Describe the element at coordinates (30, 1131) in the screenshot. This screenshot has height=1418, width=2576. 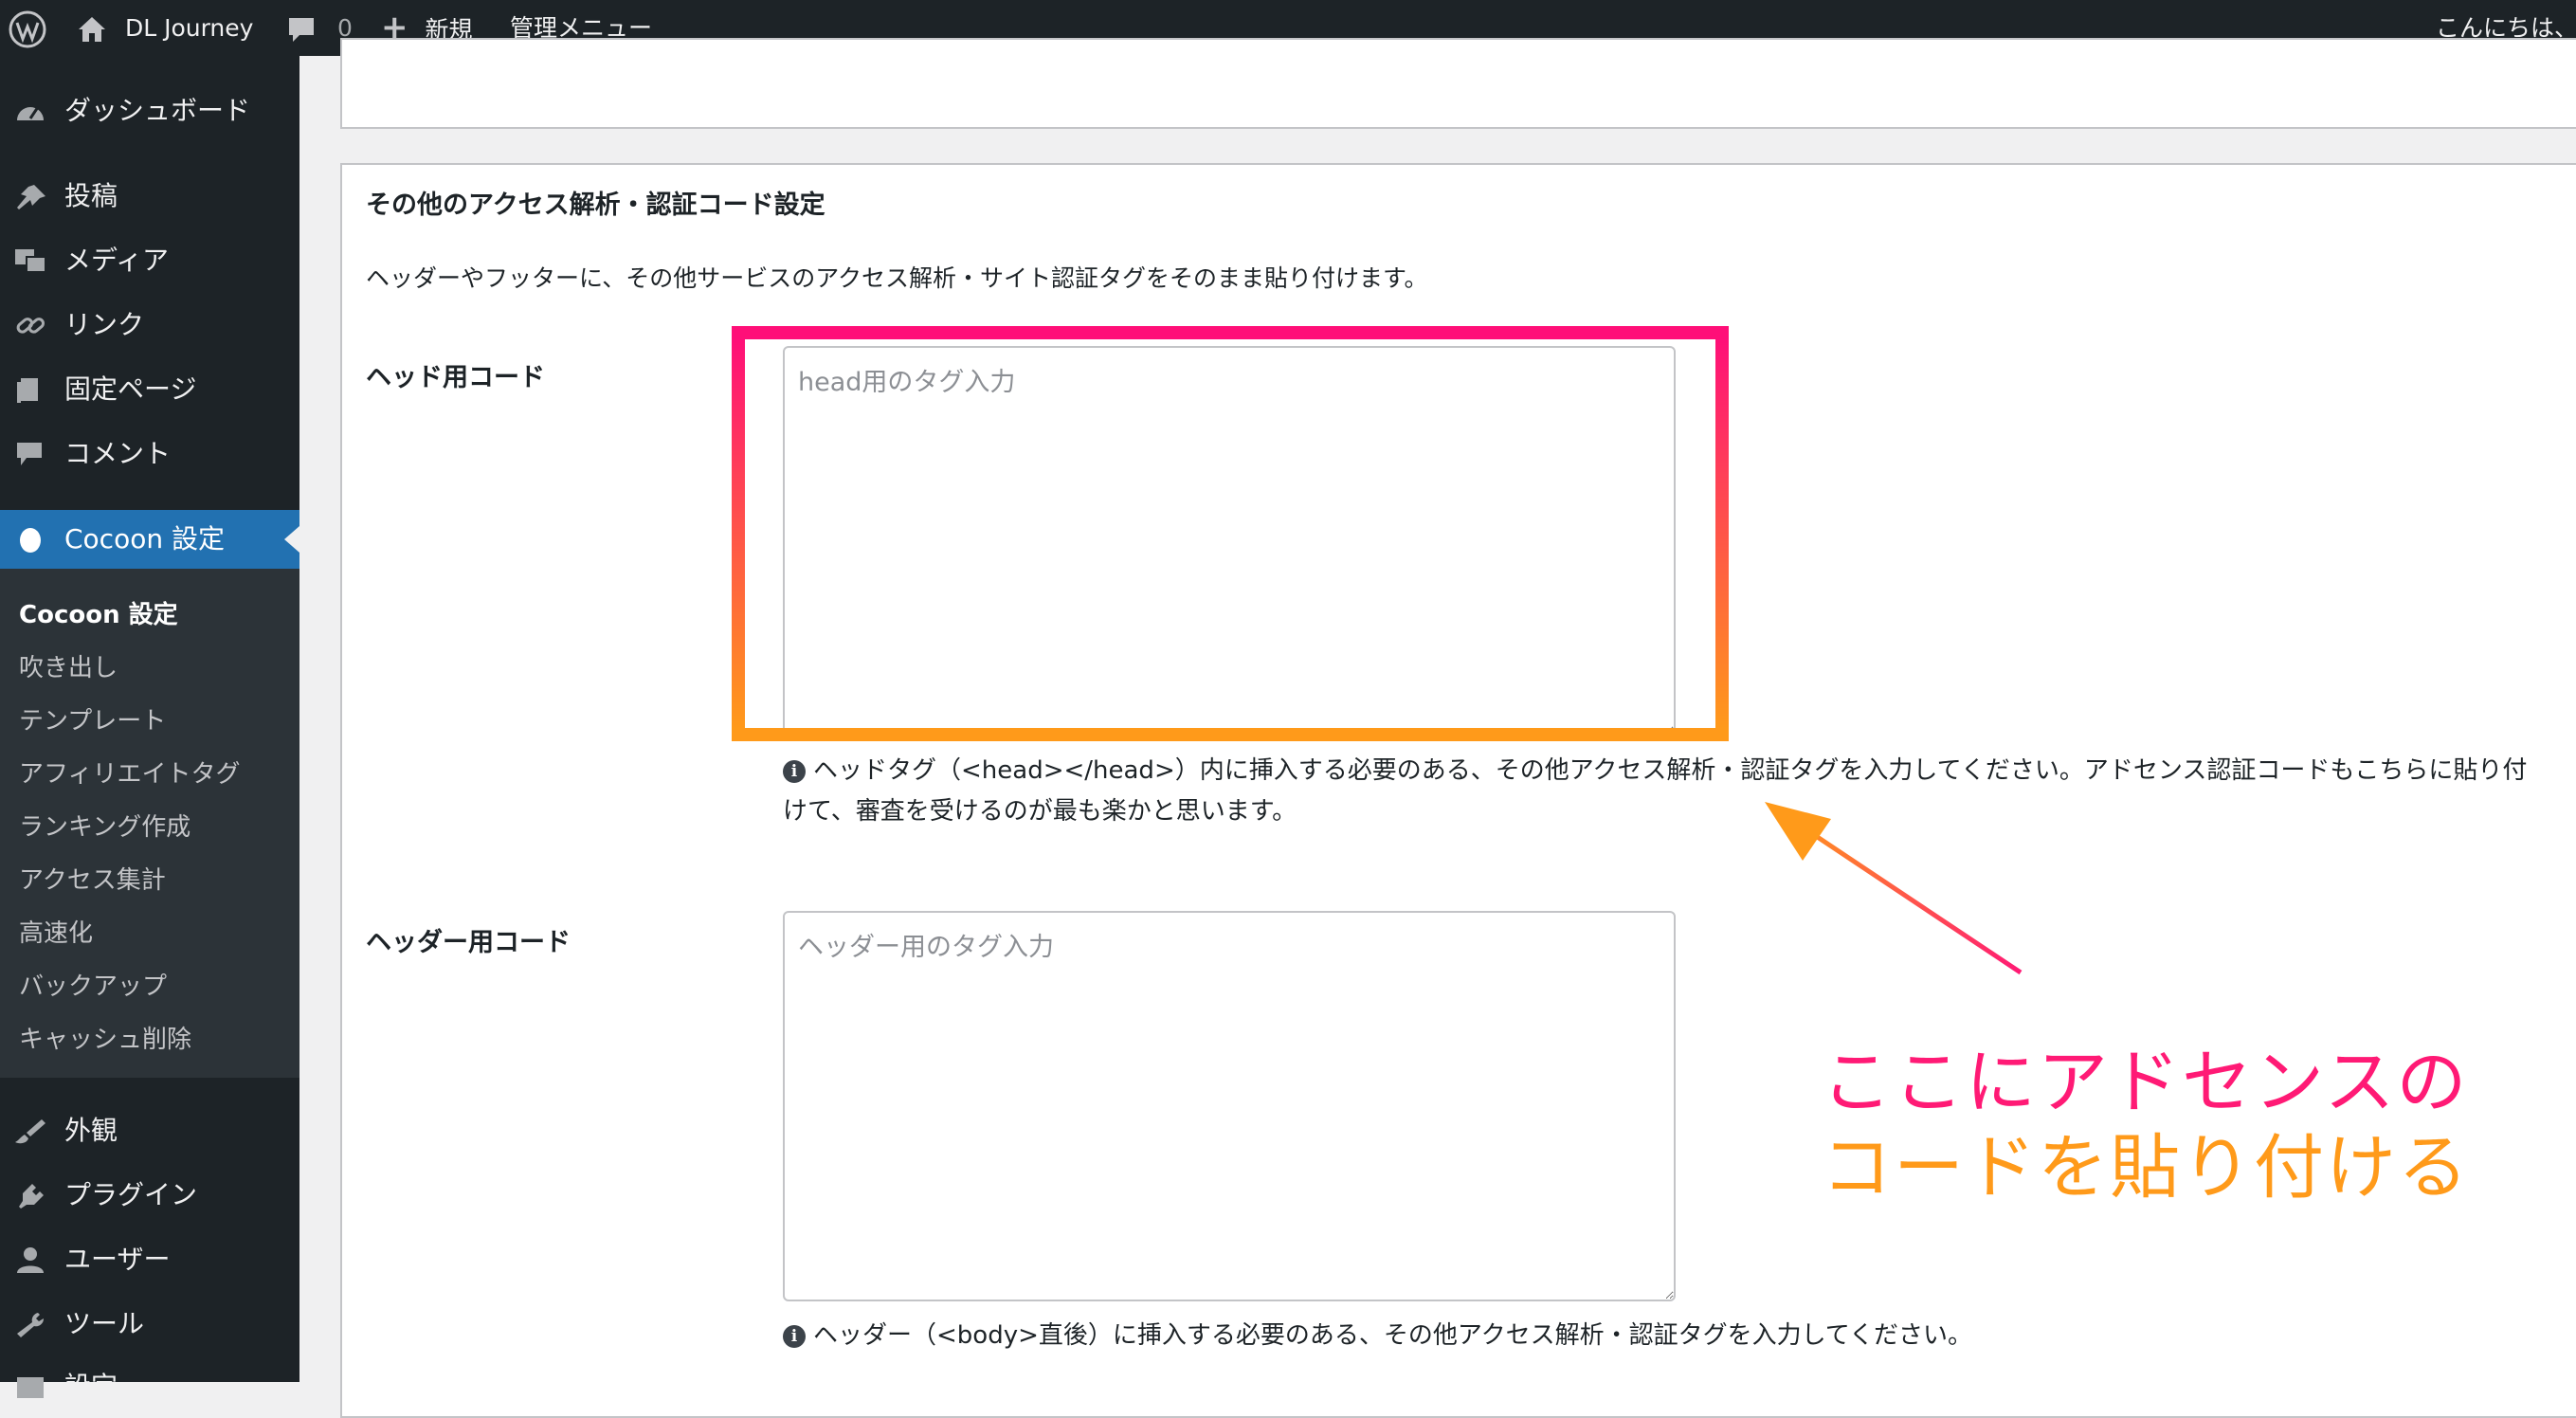
I see `brush-icon` at that location.